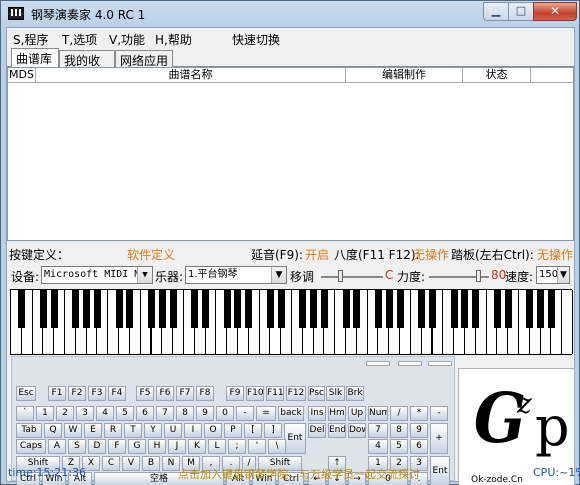 This screenshot has height=485, width=580. What do you see at coordinates (197, 446) in the screenshot?
I see `key-K: K` at bounding box center [197, 446].